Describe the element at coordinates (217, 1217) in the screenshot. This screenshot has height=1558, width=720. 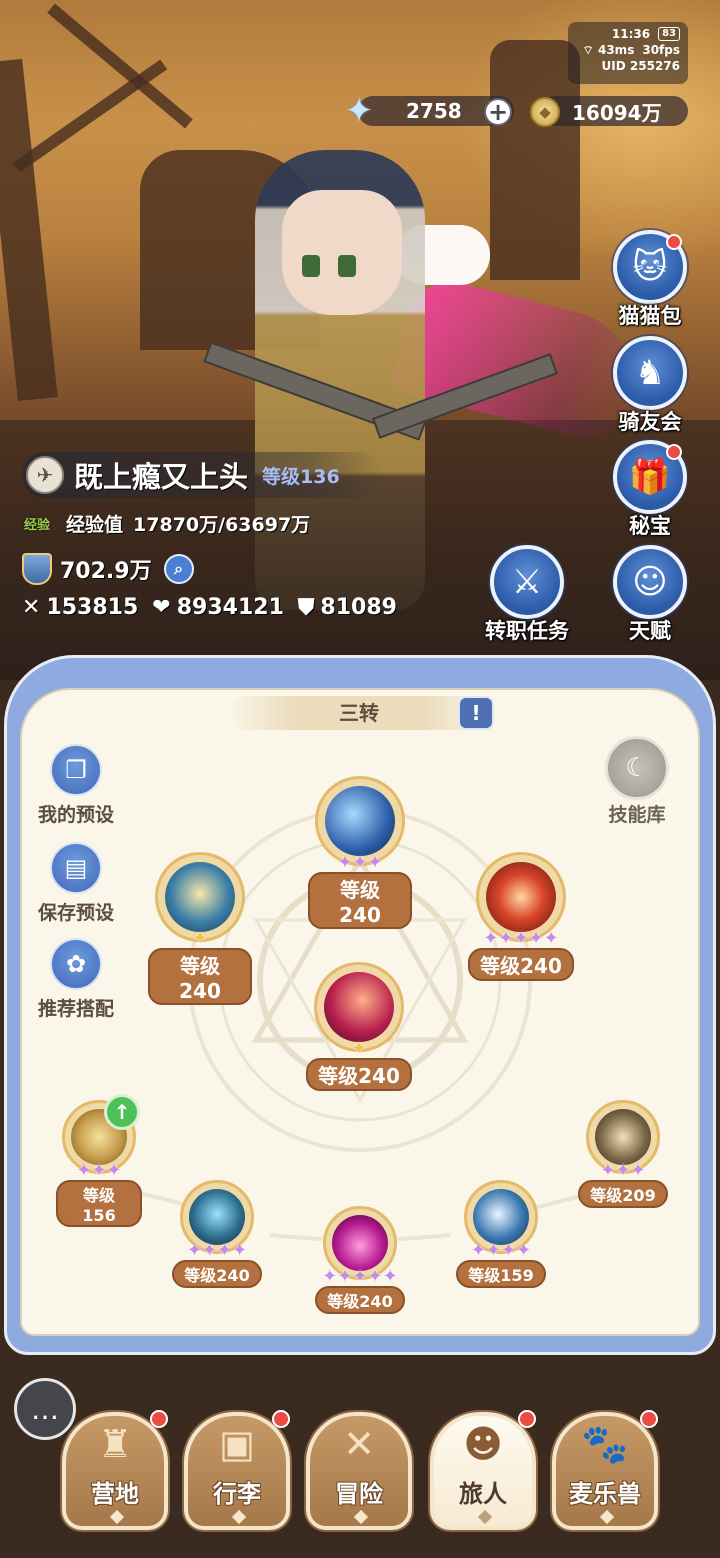
I see `skill-bottom-1-art` at that location.